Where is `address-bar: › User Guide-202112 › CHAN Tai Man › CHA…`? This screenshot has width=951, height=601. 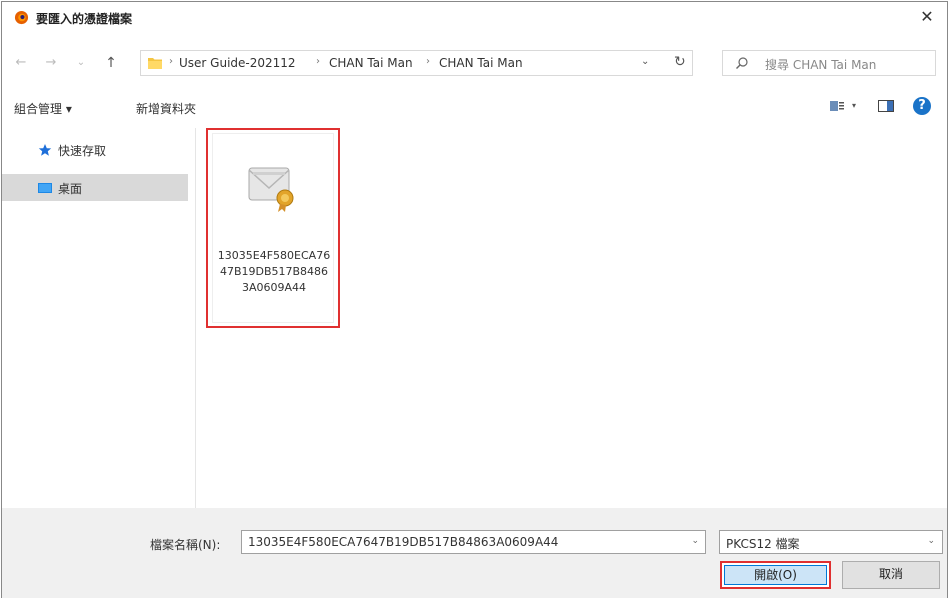 address-bar: › User Guide-202112 › CHAN Tai Man › CHA… is located at coordinates (416, 63).